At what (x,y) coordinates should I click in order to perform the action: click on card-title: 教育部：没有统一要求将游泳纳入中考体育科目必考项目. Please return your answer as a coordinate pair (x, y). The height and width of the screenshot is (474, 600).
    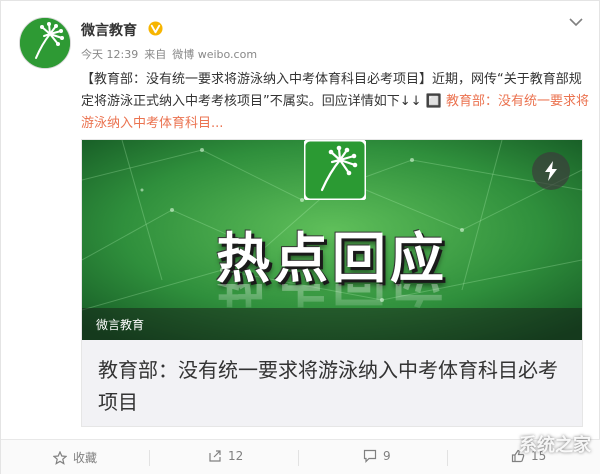
    Looking at the image, I should click on (333, 386).